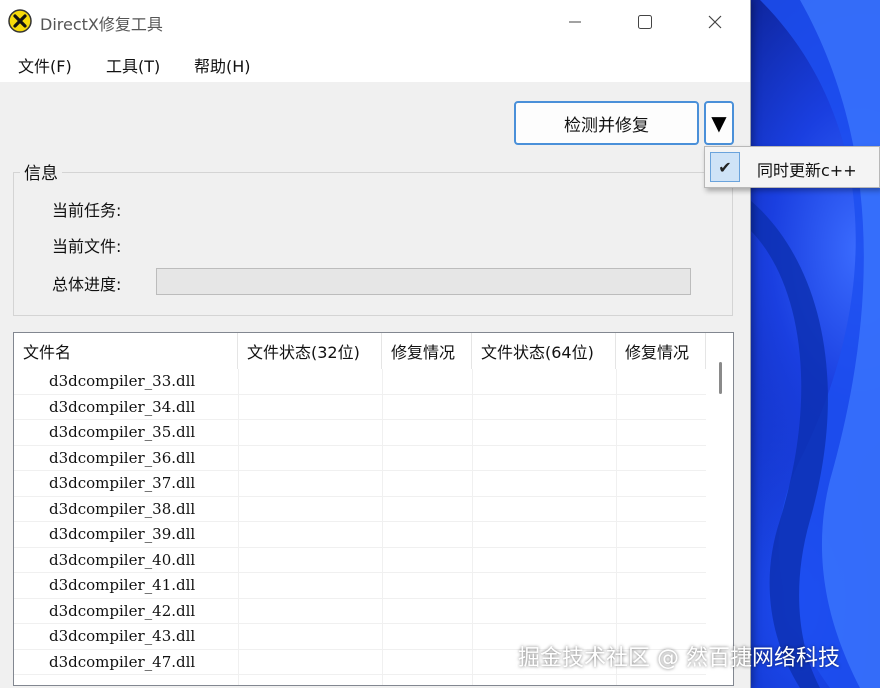 This screenshot has width=880, height=688. What do you see at coordinates (122, 610) in the screenshot?
I see `file-name-cell: d3dcompiler_42.dll` at bounding box center [122, 610].